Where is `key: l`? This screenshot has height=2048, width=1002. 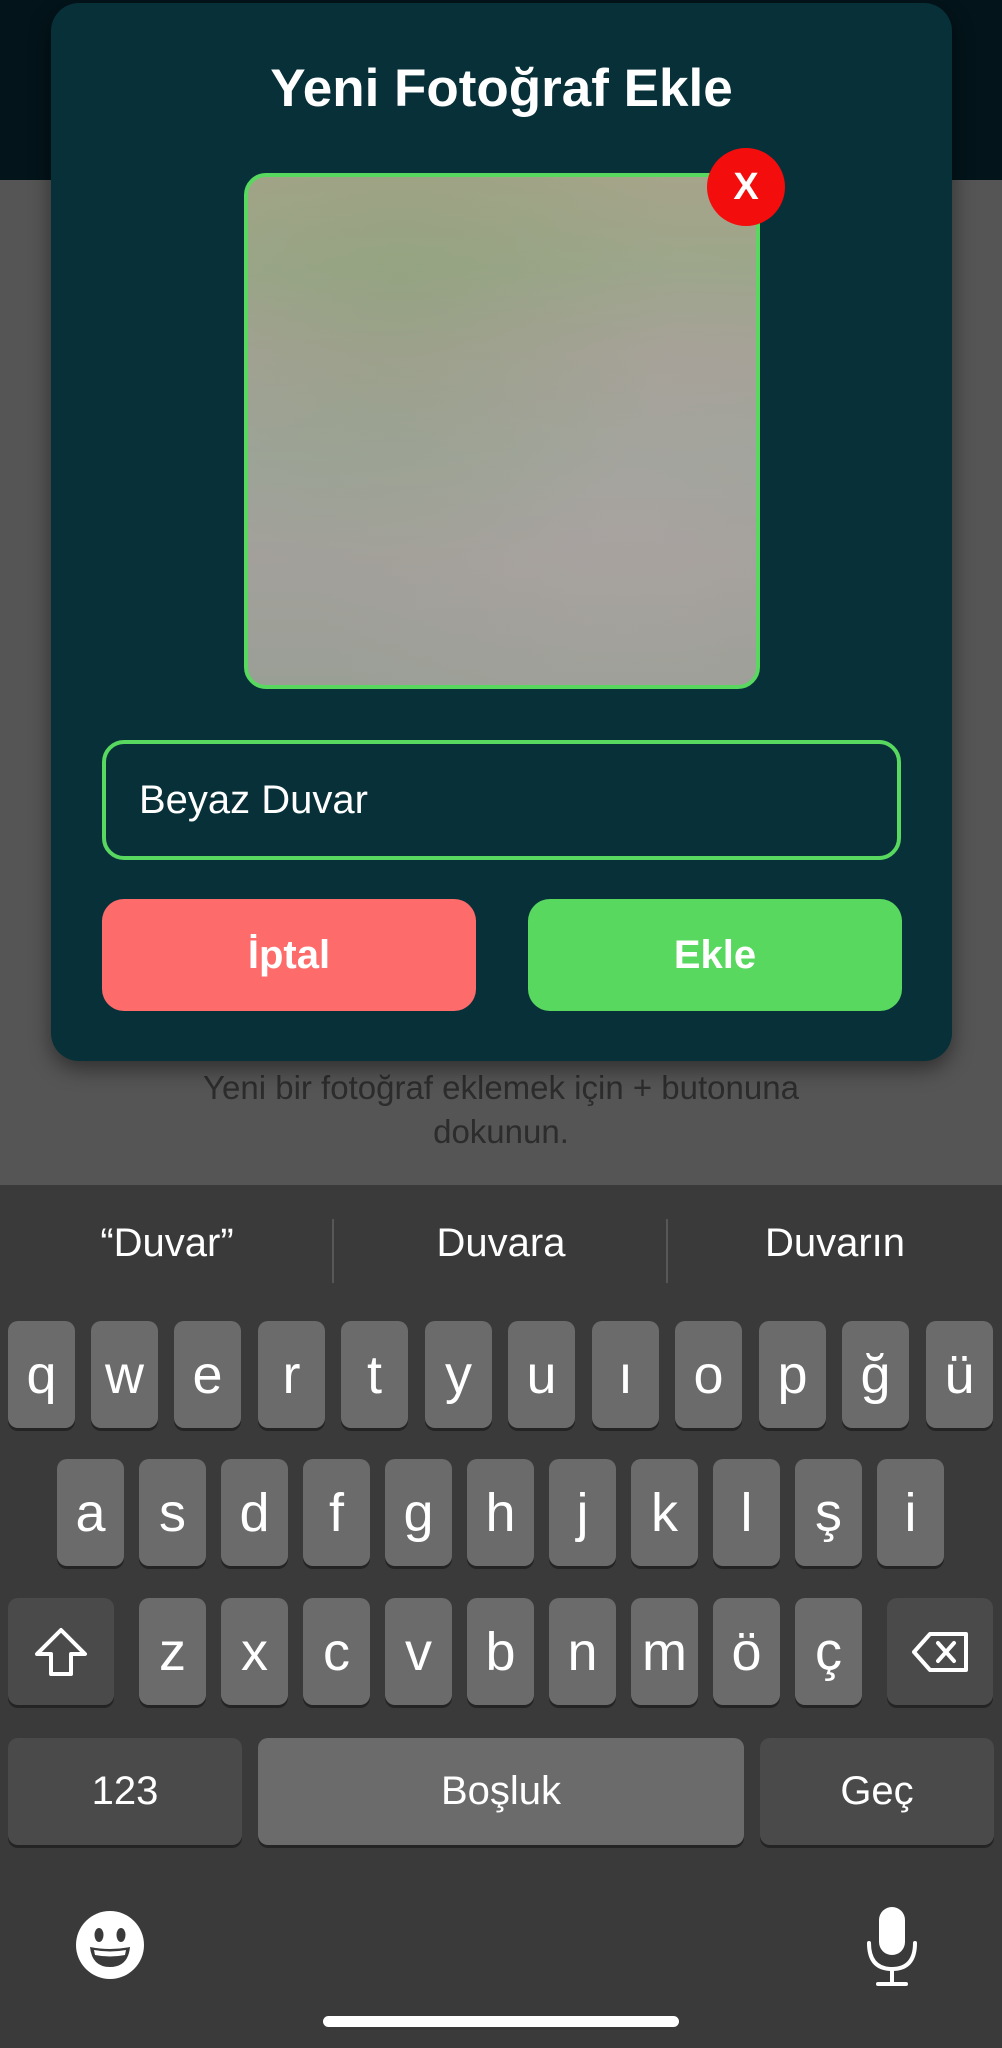 key: l is located at coordinates (746, 1512).